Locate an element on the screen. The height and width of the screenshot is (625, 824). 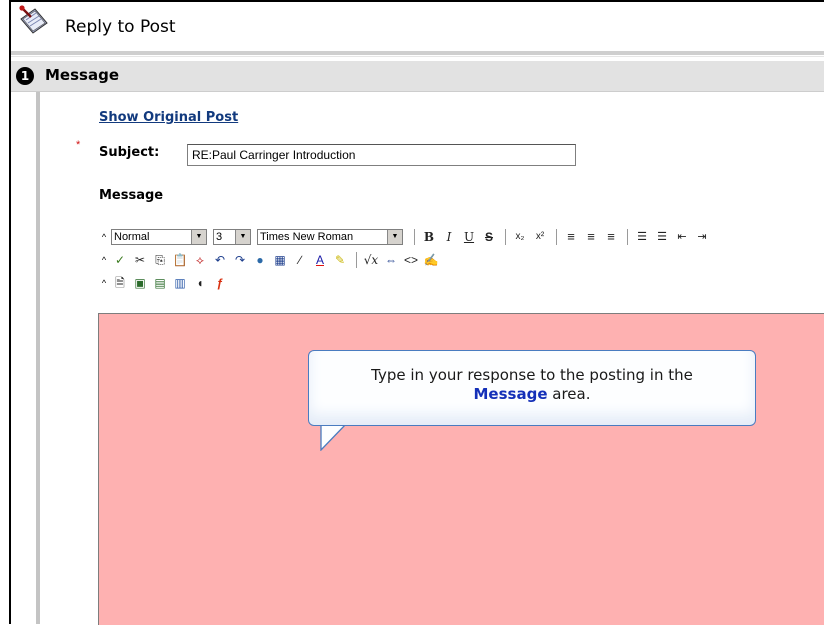
unordered-list-icon: ☰ is located at coordinates (662, 237).